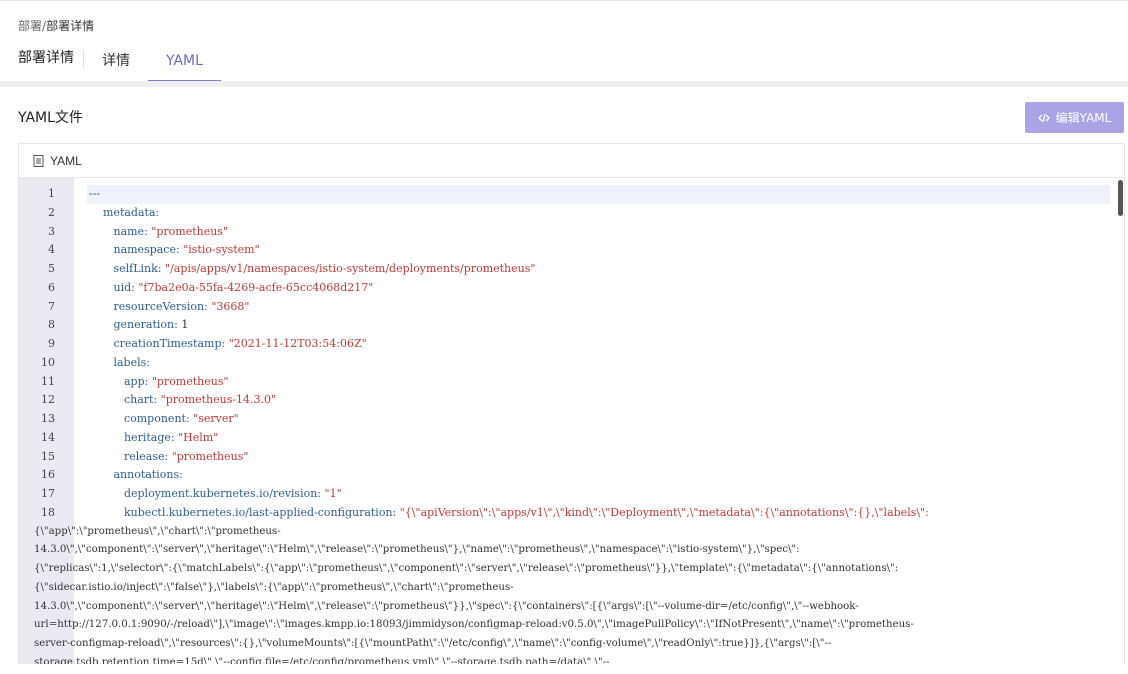 The width and height of the screenshot is (1128, 674). Describe the element at coordinates (599, 419) in the screenshot. I see `code-line: component: "server"` at that location.